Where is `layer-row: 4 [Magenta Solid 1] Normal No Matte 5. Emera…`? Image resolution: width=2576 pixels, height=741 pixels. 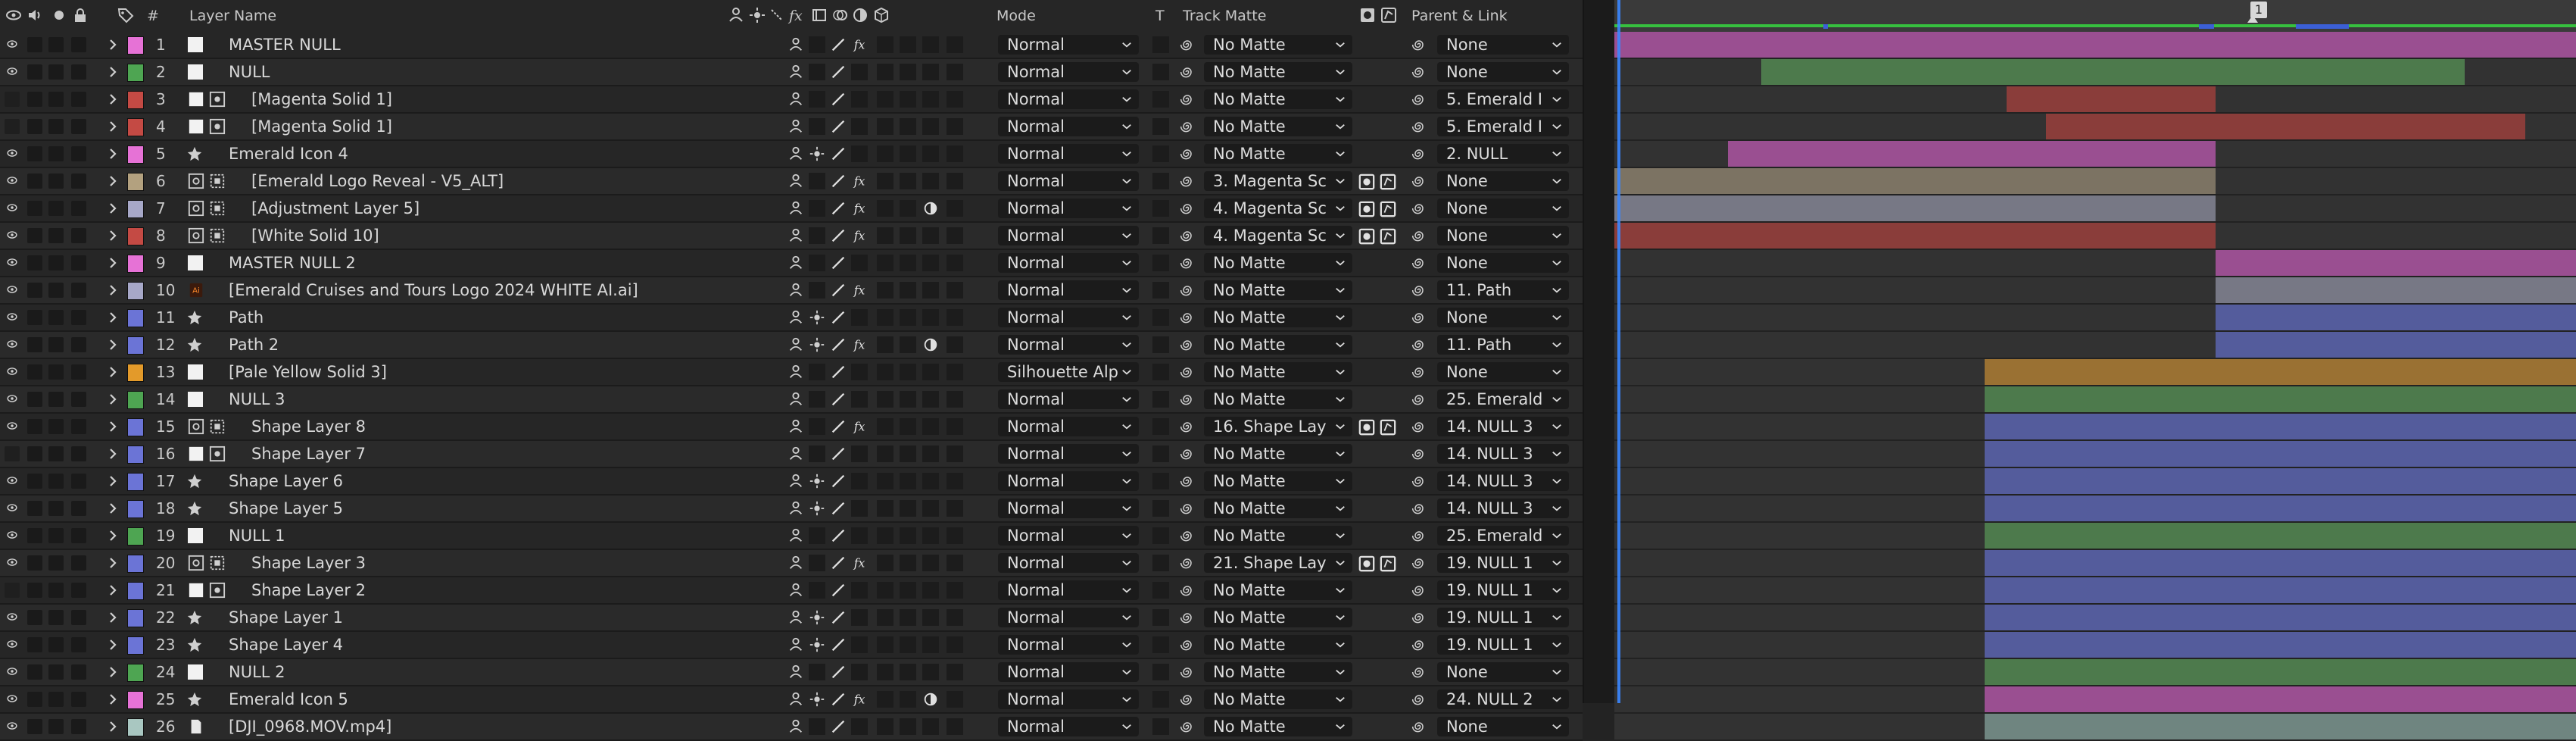 layer-row: 4 [Magenta Solid 1] Normal No Matte 5. Emera… is located at coordinates (791, 127).